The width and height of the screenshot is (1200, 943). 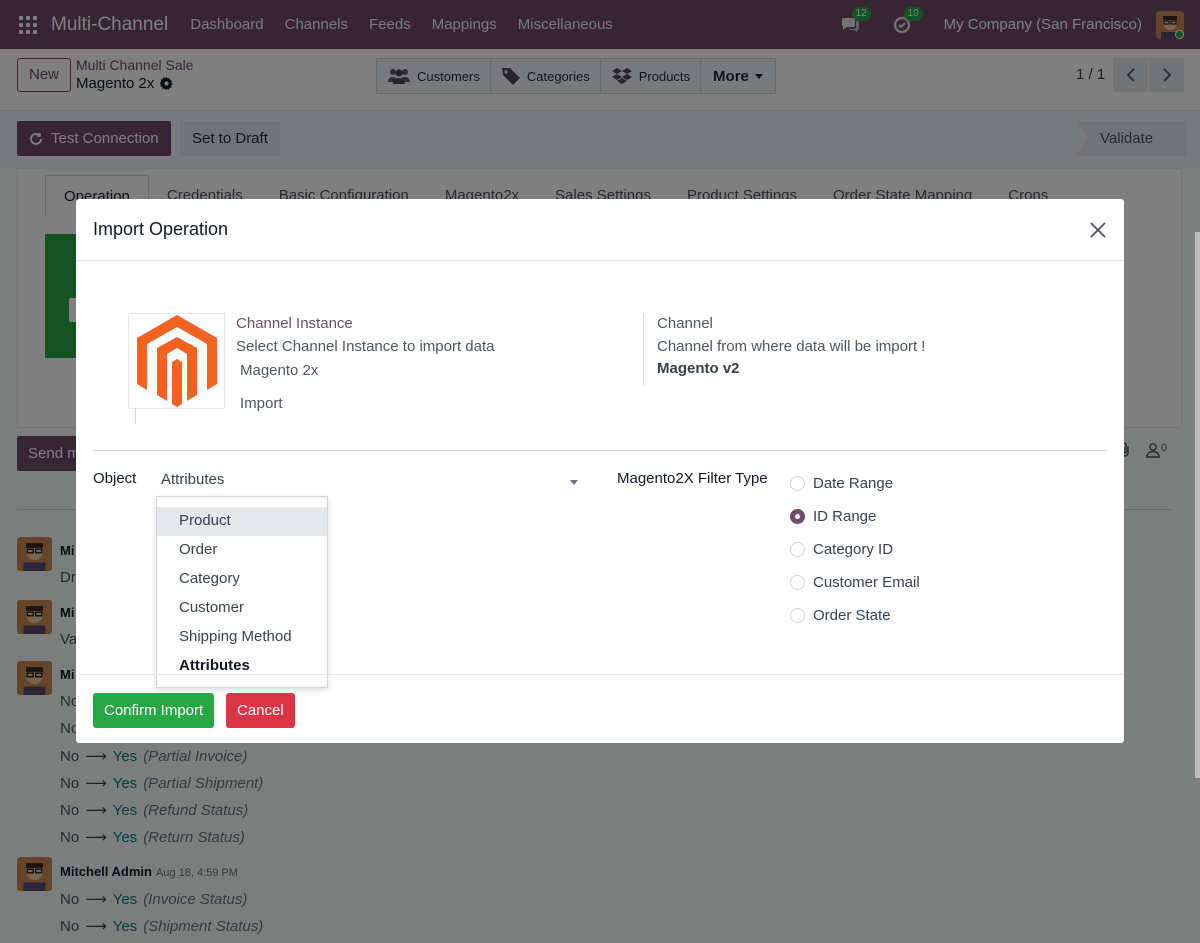 I want to click on page-scrollbar, so click(x=1197, y=505).